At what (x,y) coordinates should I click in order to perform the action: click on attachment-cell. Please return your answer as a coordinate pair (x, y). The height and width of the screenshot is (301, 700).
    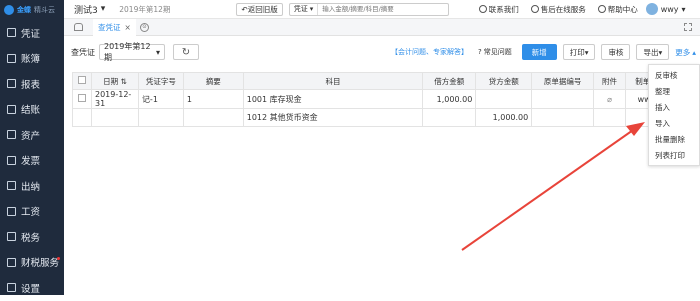
    Looking at the image, I should click on (610, 117).